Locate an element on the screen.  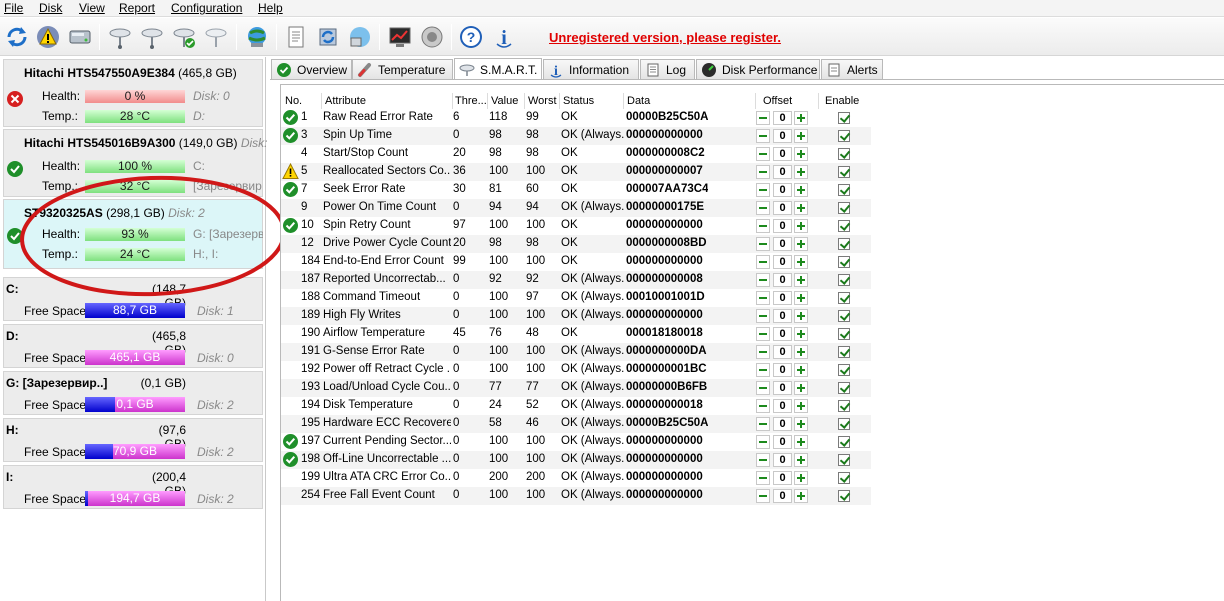
col-header-attribute: Attribute is located at coordinates (345, 101).